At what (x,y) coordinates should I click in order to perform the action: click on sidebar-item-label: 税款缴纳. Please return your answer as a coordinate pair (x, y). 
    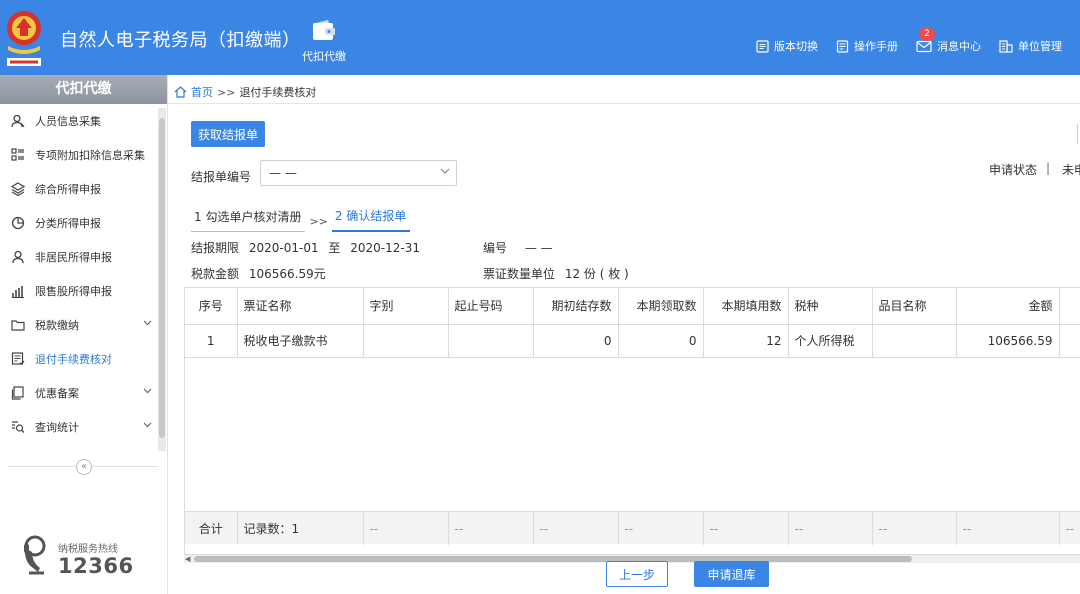
    Looking at the image, I should click on (57, 325).